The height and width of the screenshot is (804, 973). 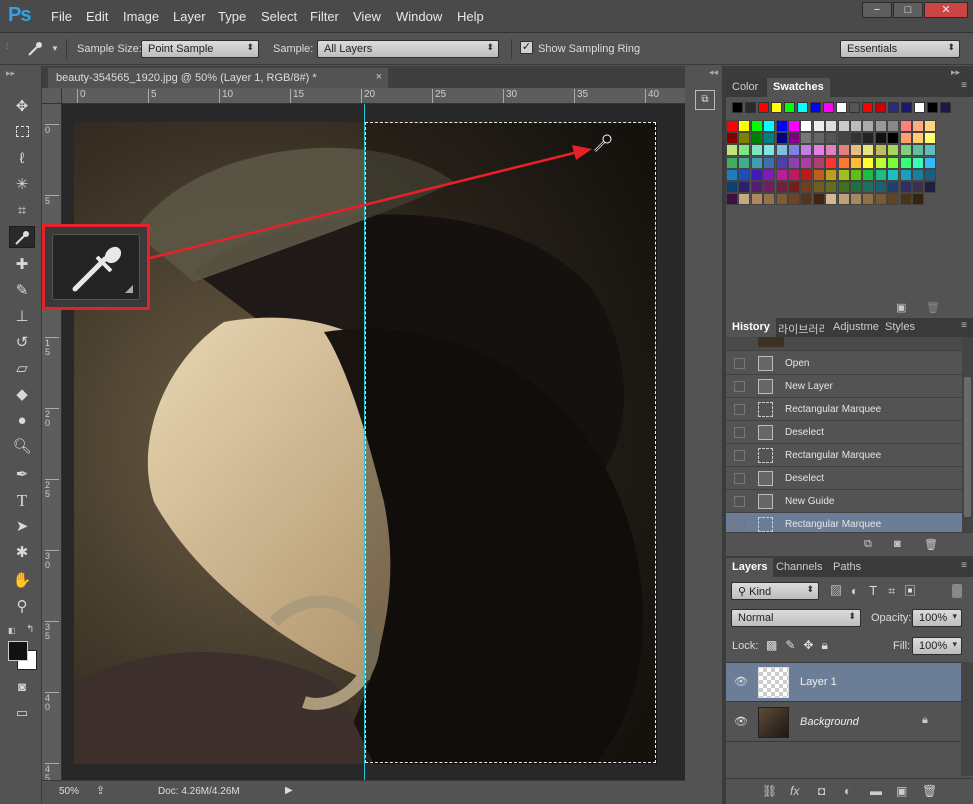 What do you see at coordinates (705, 100) in the screenshot?
I see `history-dock-icon: ⧉` at bounding box center [705, 100].